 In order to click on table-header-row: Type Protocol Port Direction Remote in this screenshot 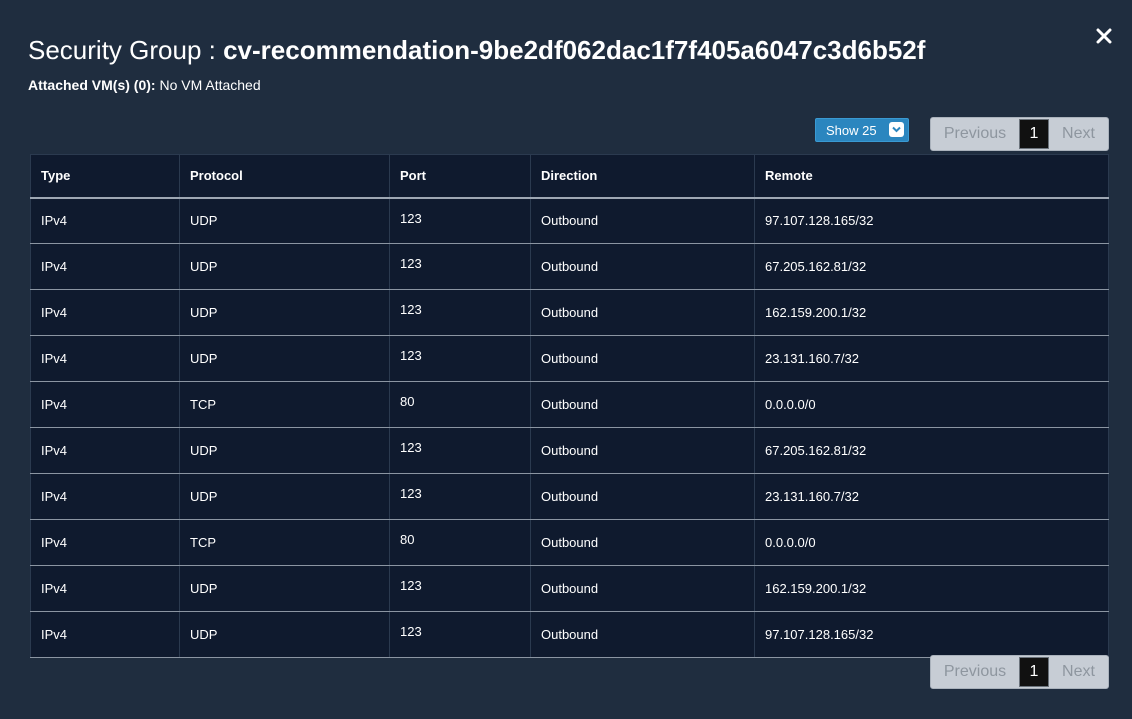, I will do `click(569, 176)`.